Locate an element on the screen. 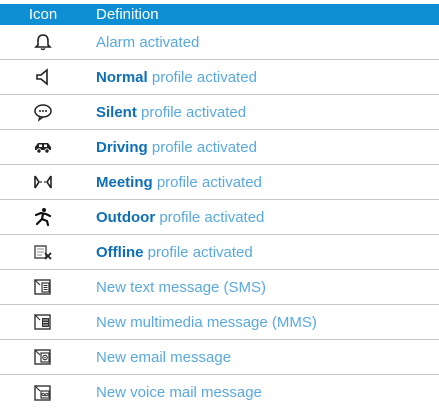  table-row: New voice mail message is located at coordinates (219, 392).